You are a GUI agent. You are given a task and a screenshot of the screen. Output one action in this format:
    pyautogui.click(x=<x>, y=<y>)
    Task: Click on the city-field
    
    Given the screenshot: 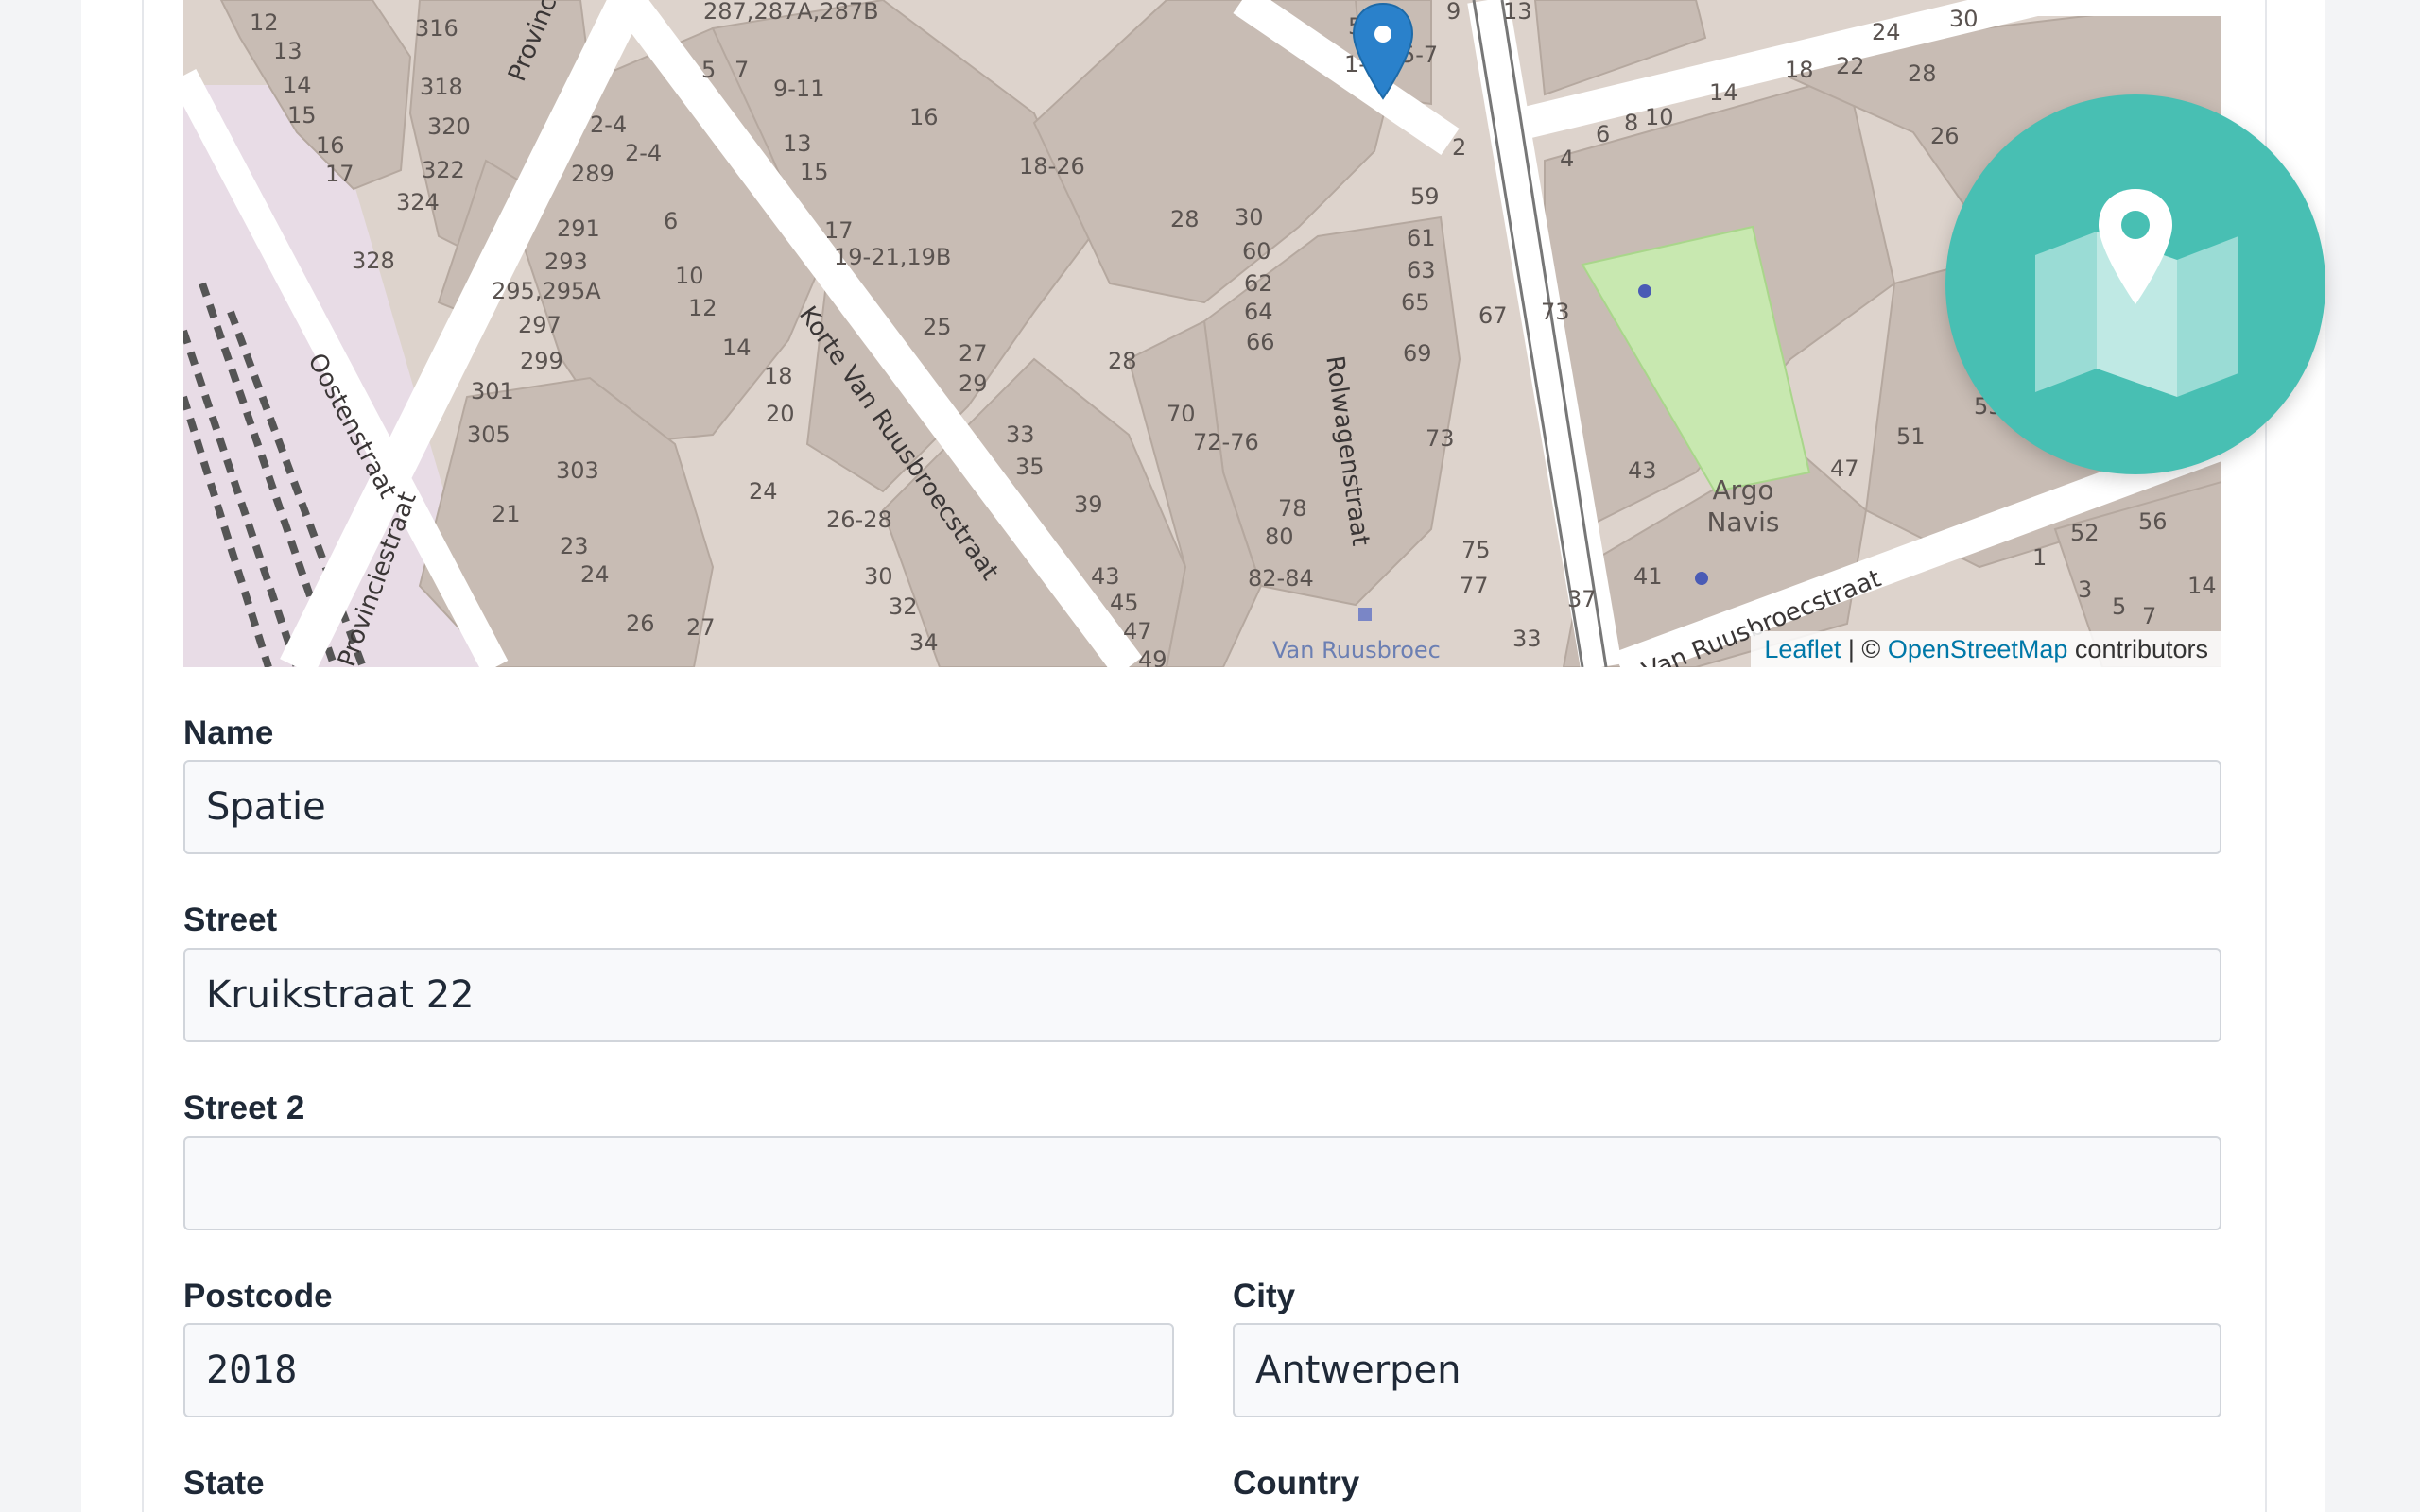 What is the action you would take?
    pyautogui.click(x=1727, y=1370)
    